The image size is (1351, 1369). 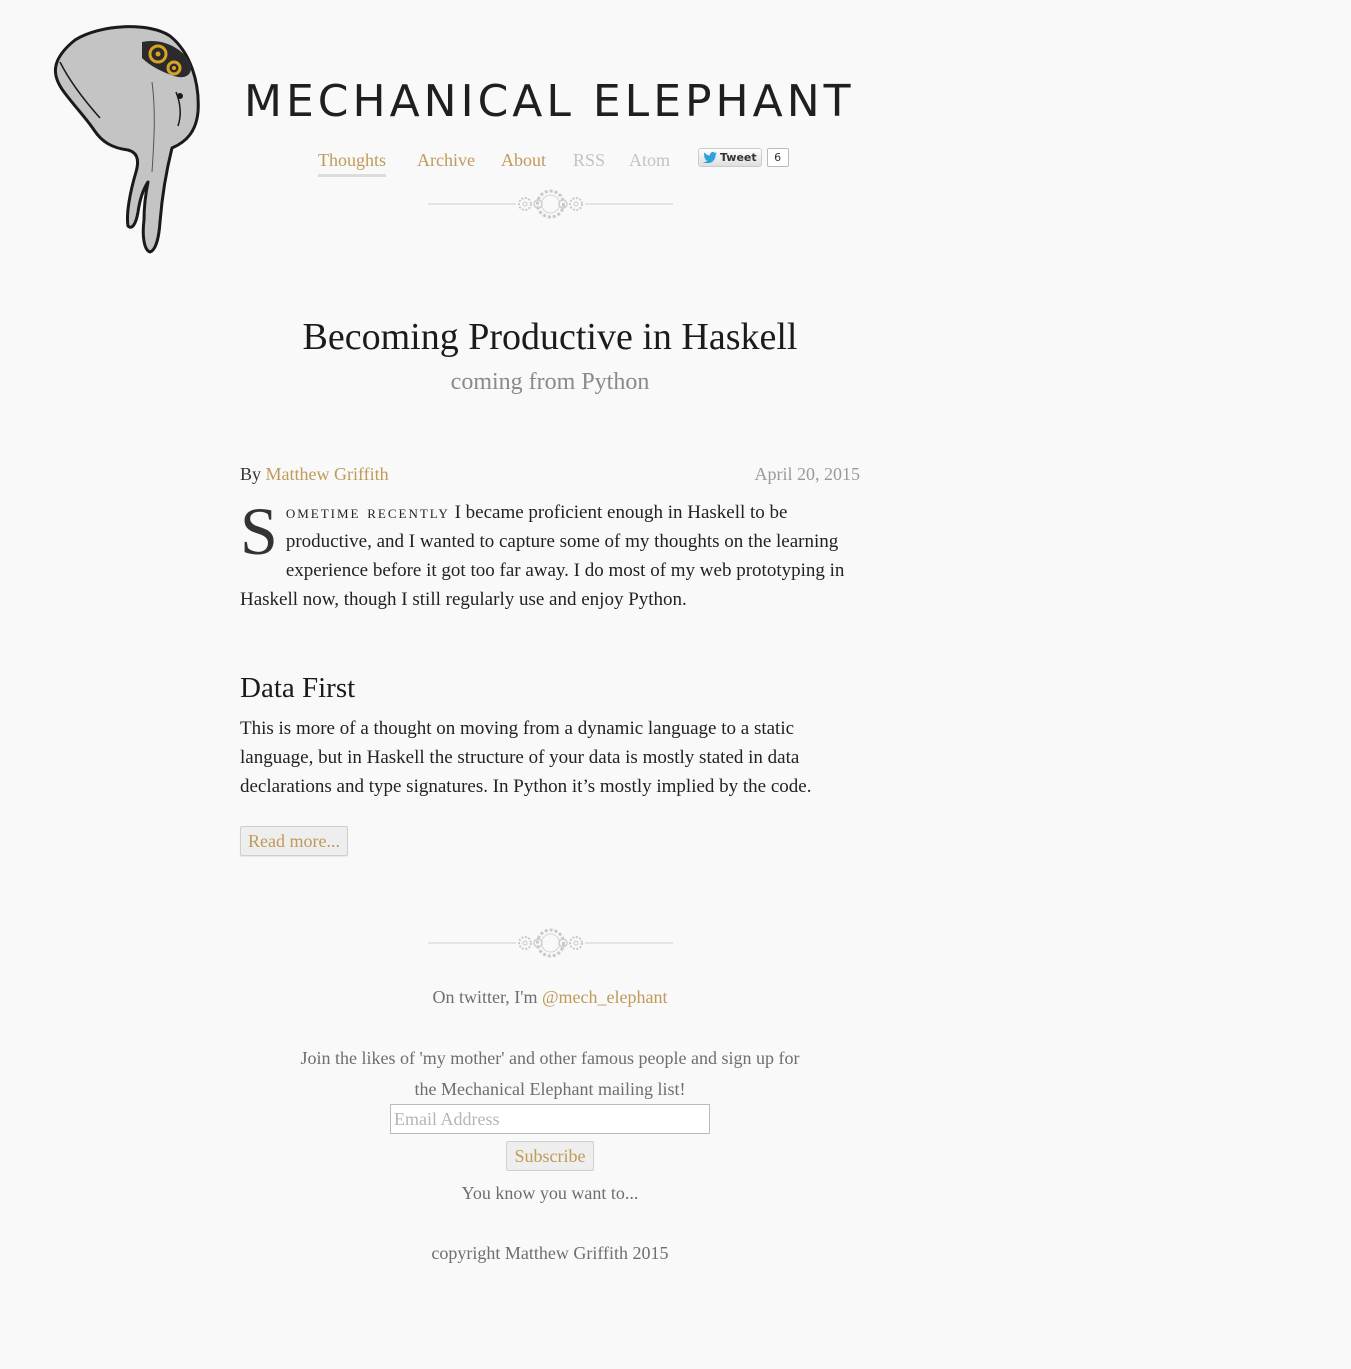 I want to click on email-field, so click(x=550, y=1119).